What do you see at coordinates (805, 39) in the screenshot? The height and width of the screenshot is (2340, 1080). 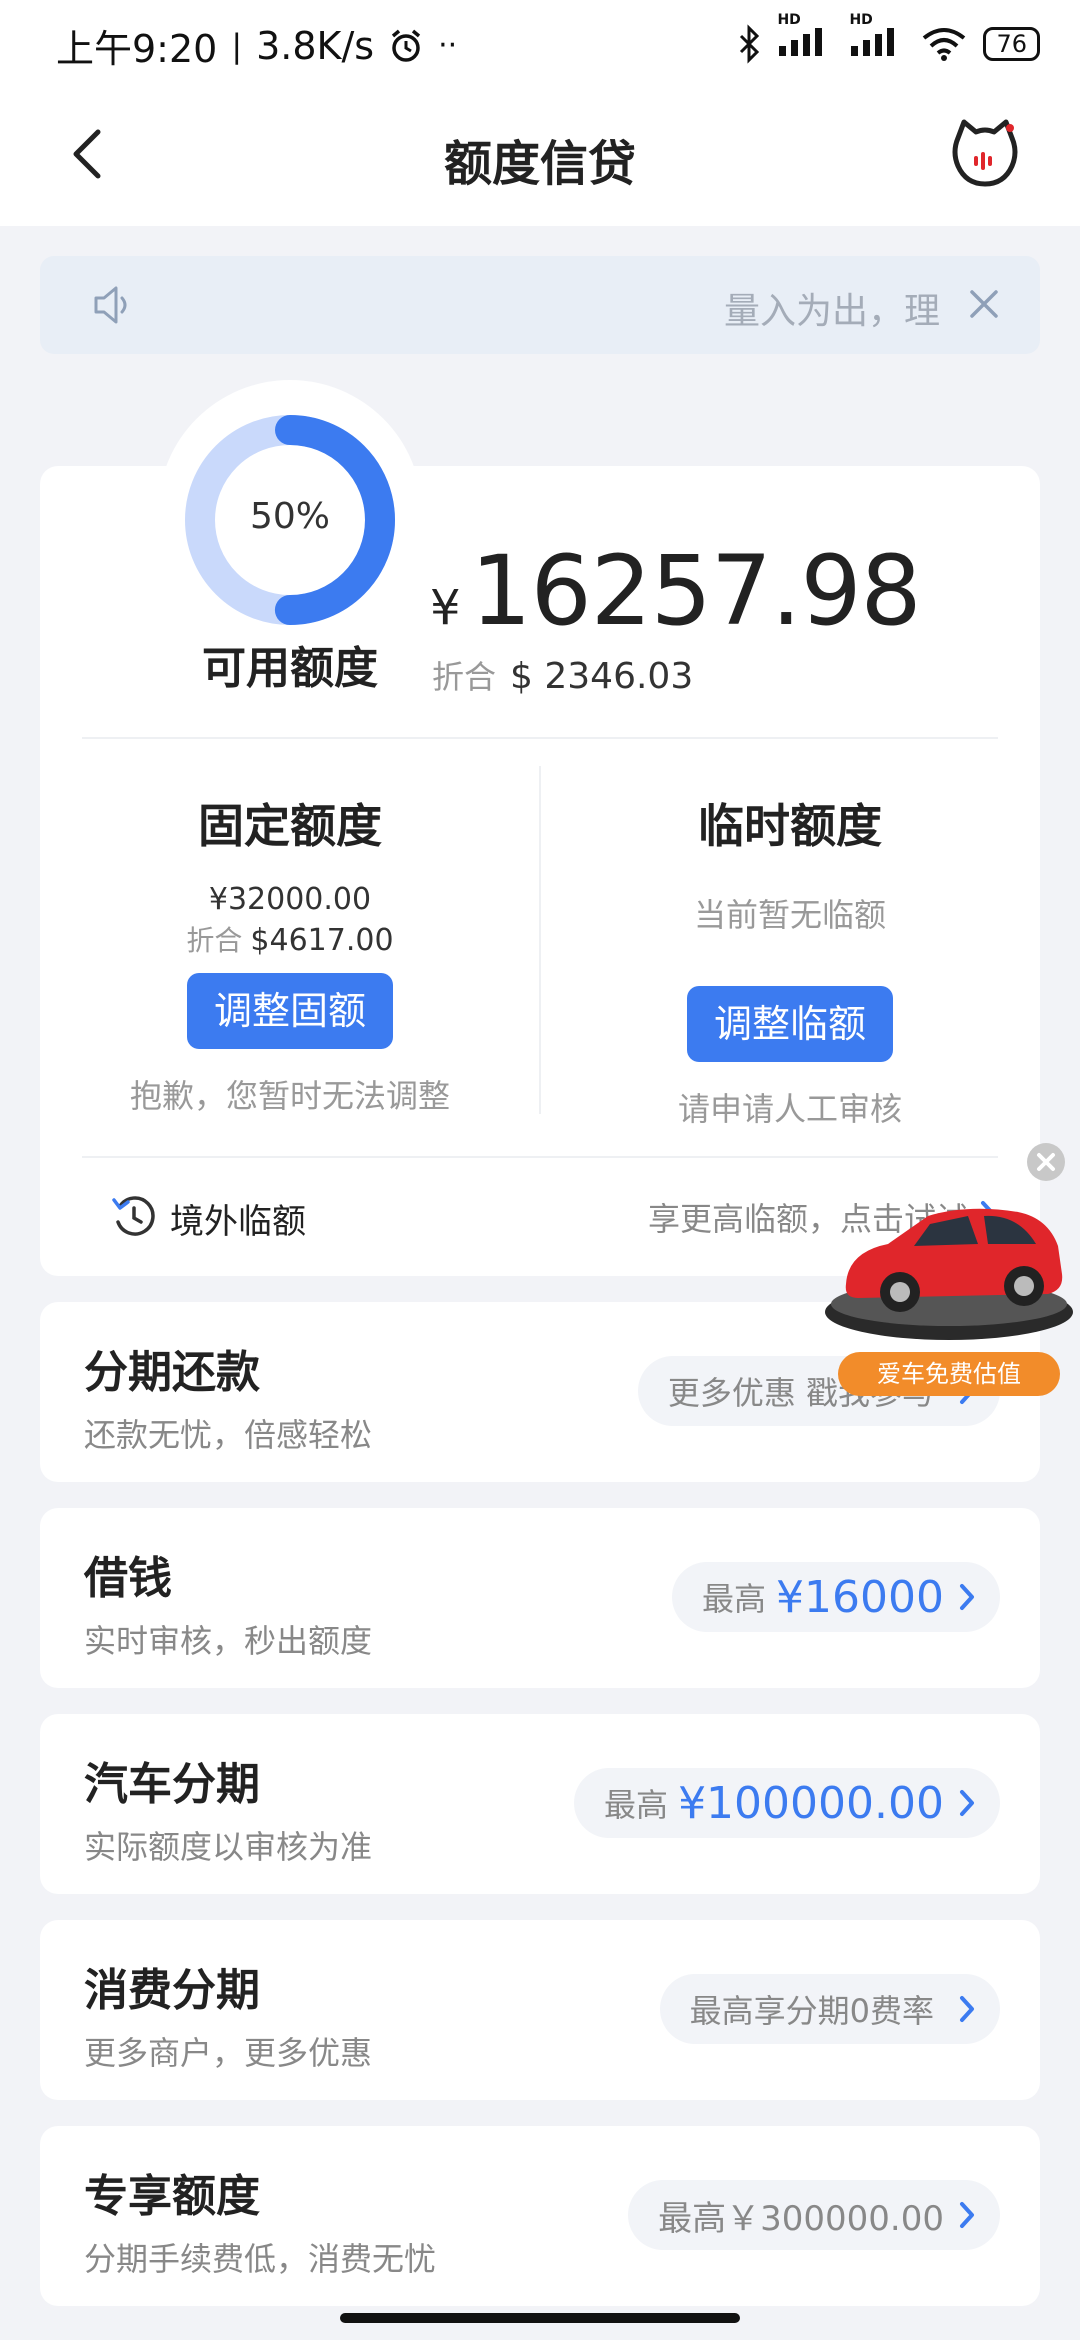 I see `signal-1: HD` at bounding box center [805, 39].